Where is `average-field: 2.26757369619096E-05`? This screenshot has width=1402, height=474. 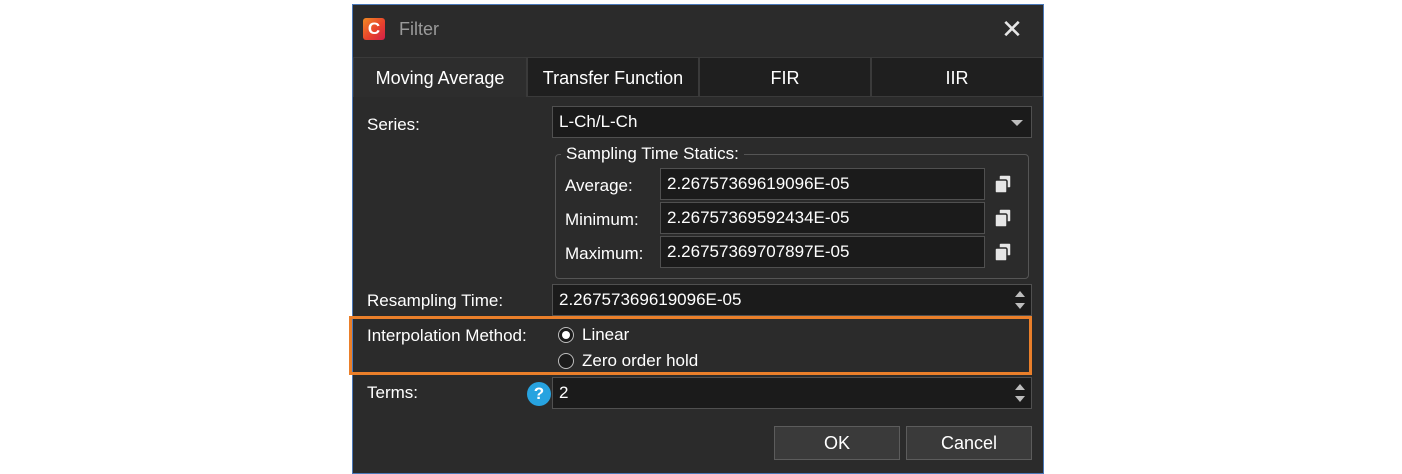
average-field: 2.26757369619096E-05 is located at coordinates (822, 184).